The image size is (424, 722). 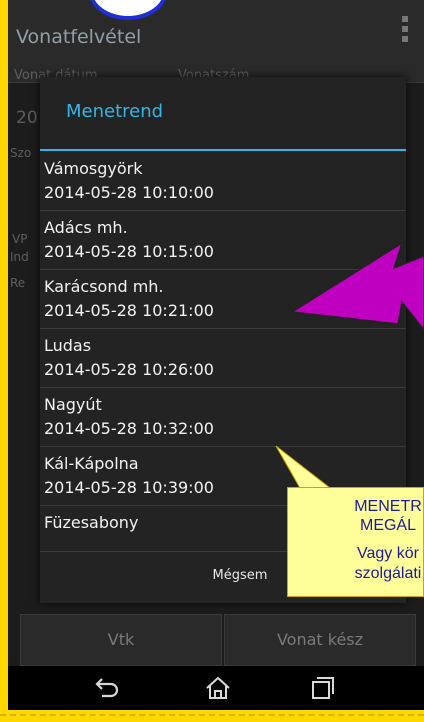 I want to click on frame-bottom-border, so click(x=212, y=715).